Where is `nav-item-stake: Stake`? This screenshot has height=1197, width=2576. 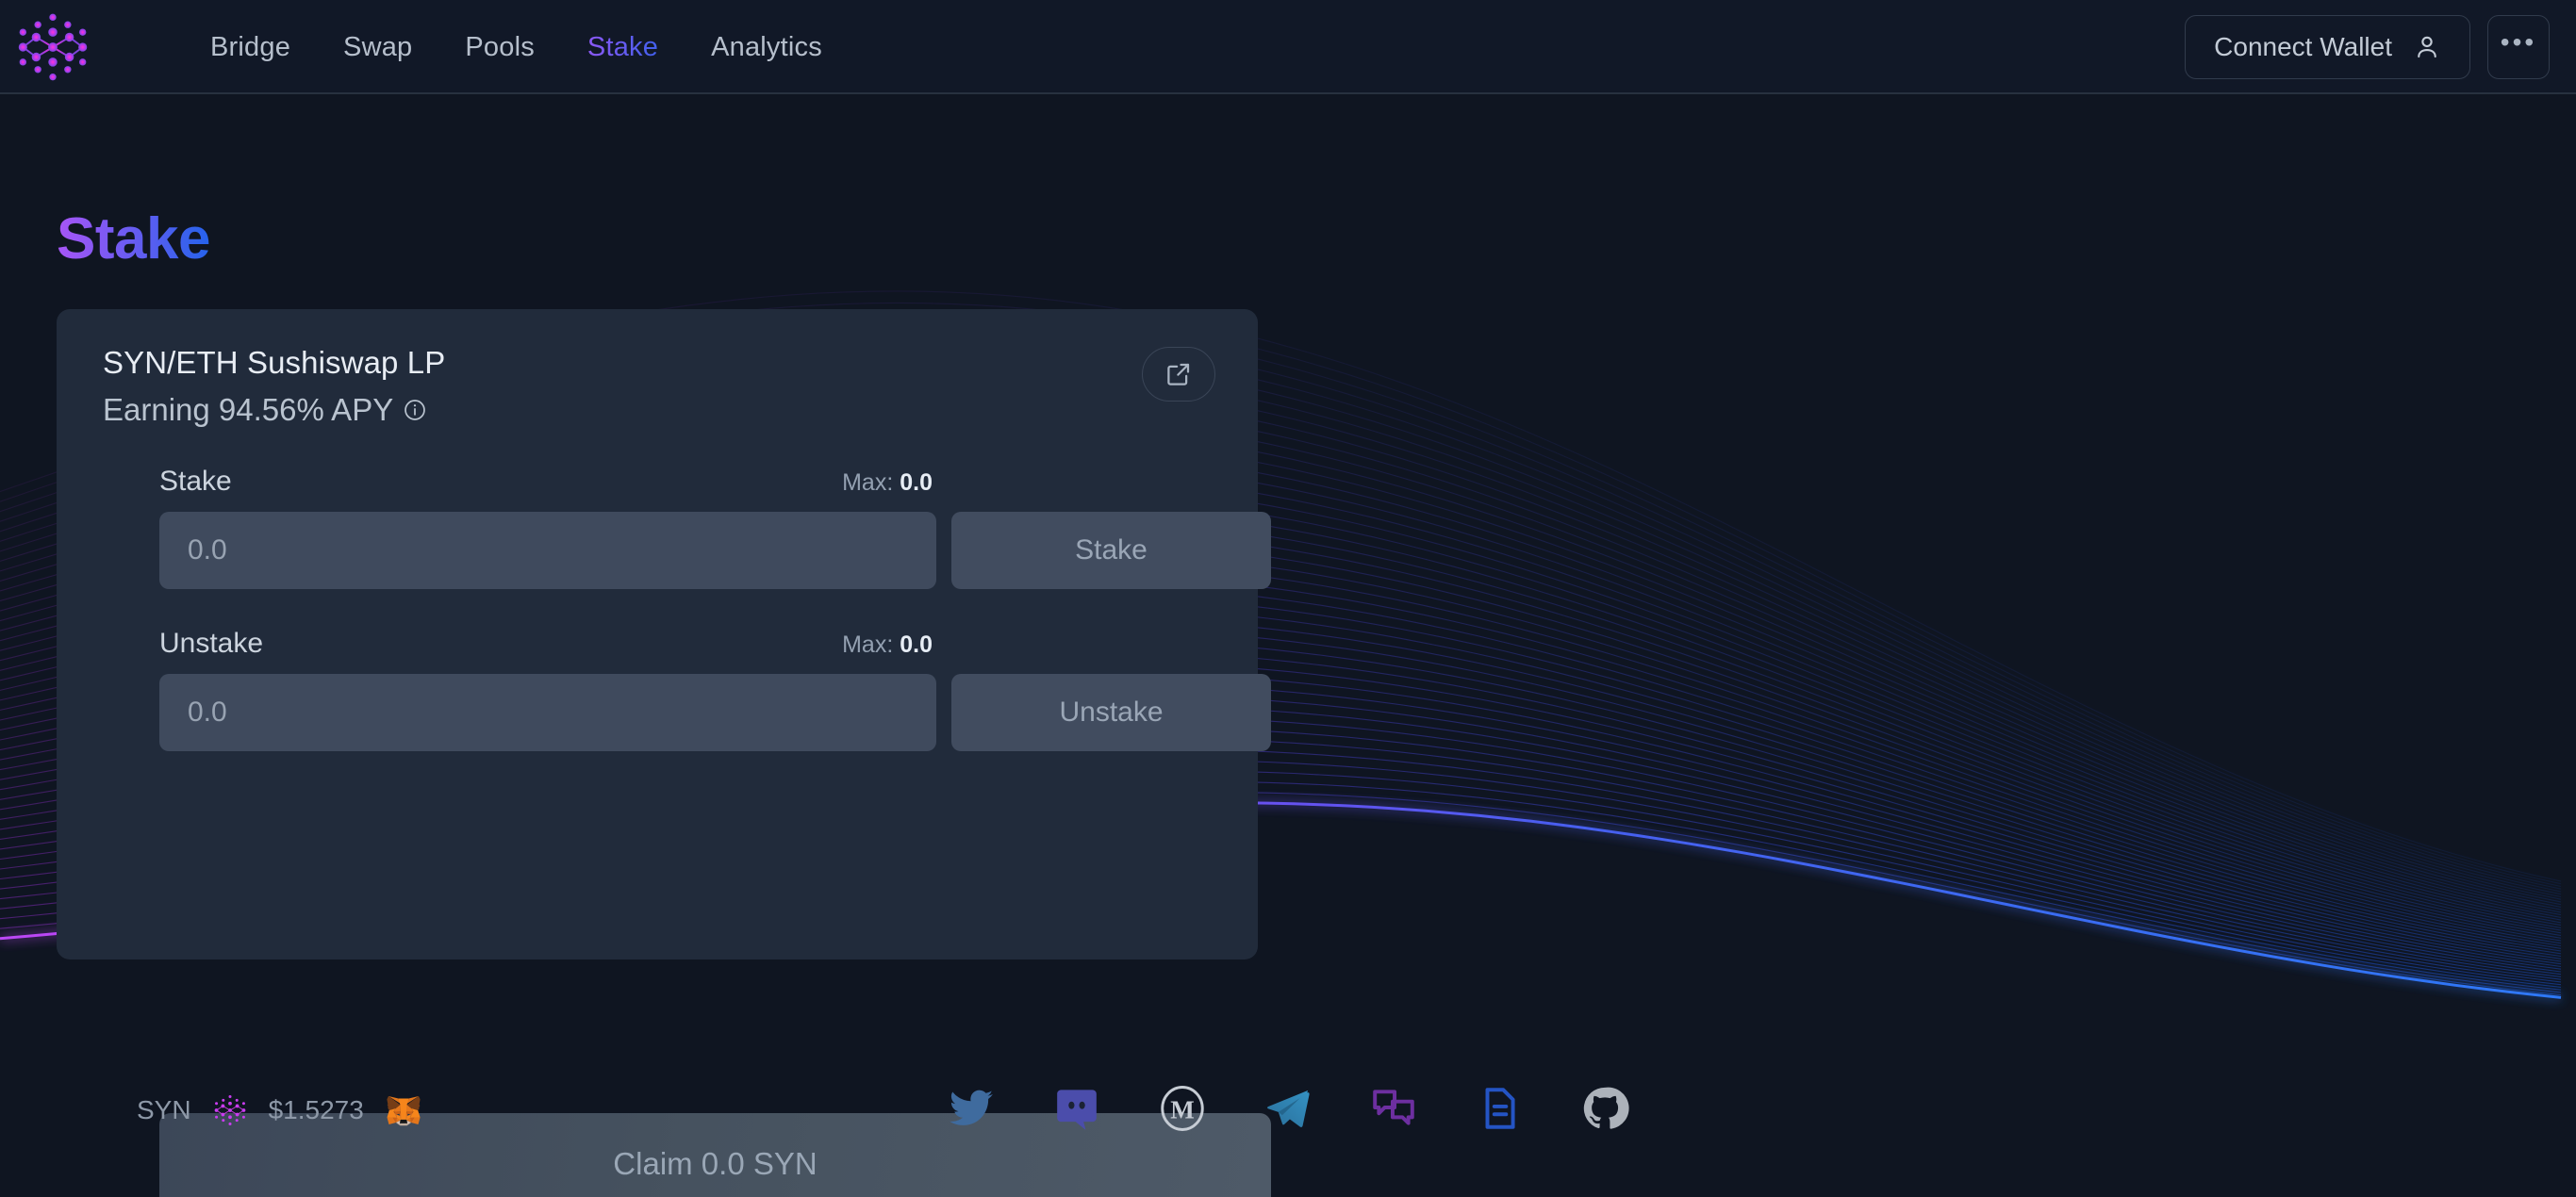
nav-item-stake: Stake is located at coordinates (623, 48).